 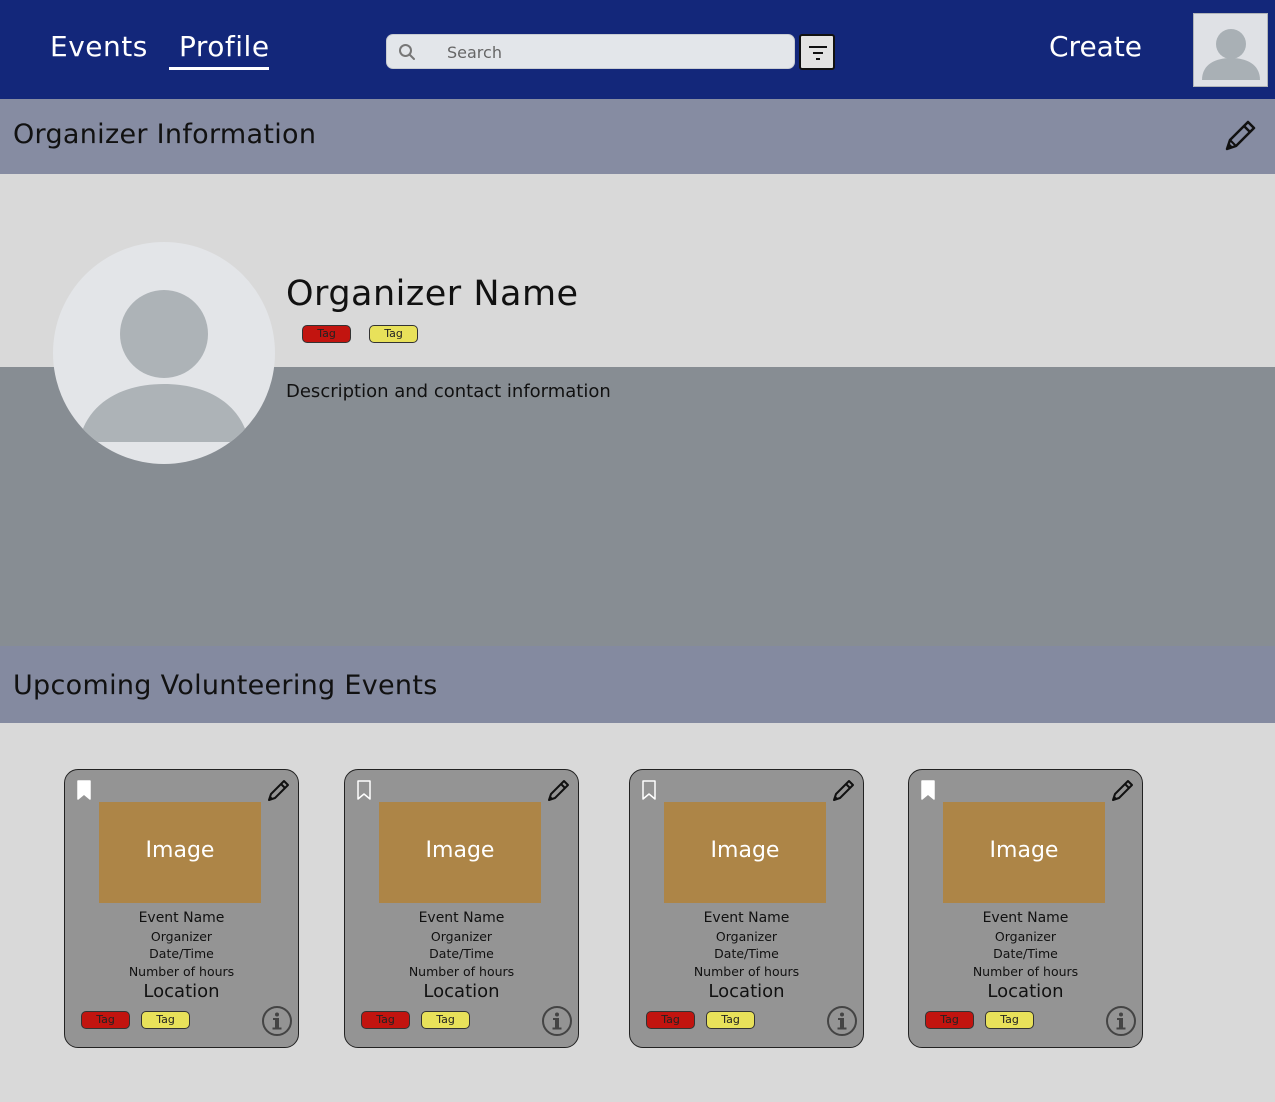 What do you see at coordinates (165, 134) in the screenshot?
I see `organizer-info-title: Organizer Information` at bounding box center [165, 134].